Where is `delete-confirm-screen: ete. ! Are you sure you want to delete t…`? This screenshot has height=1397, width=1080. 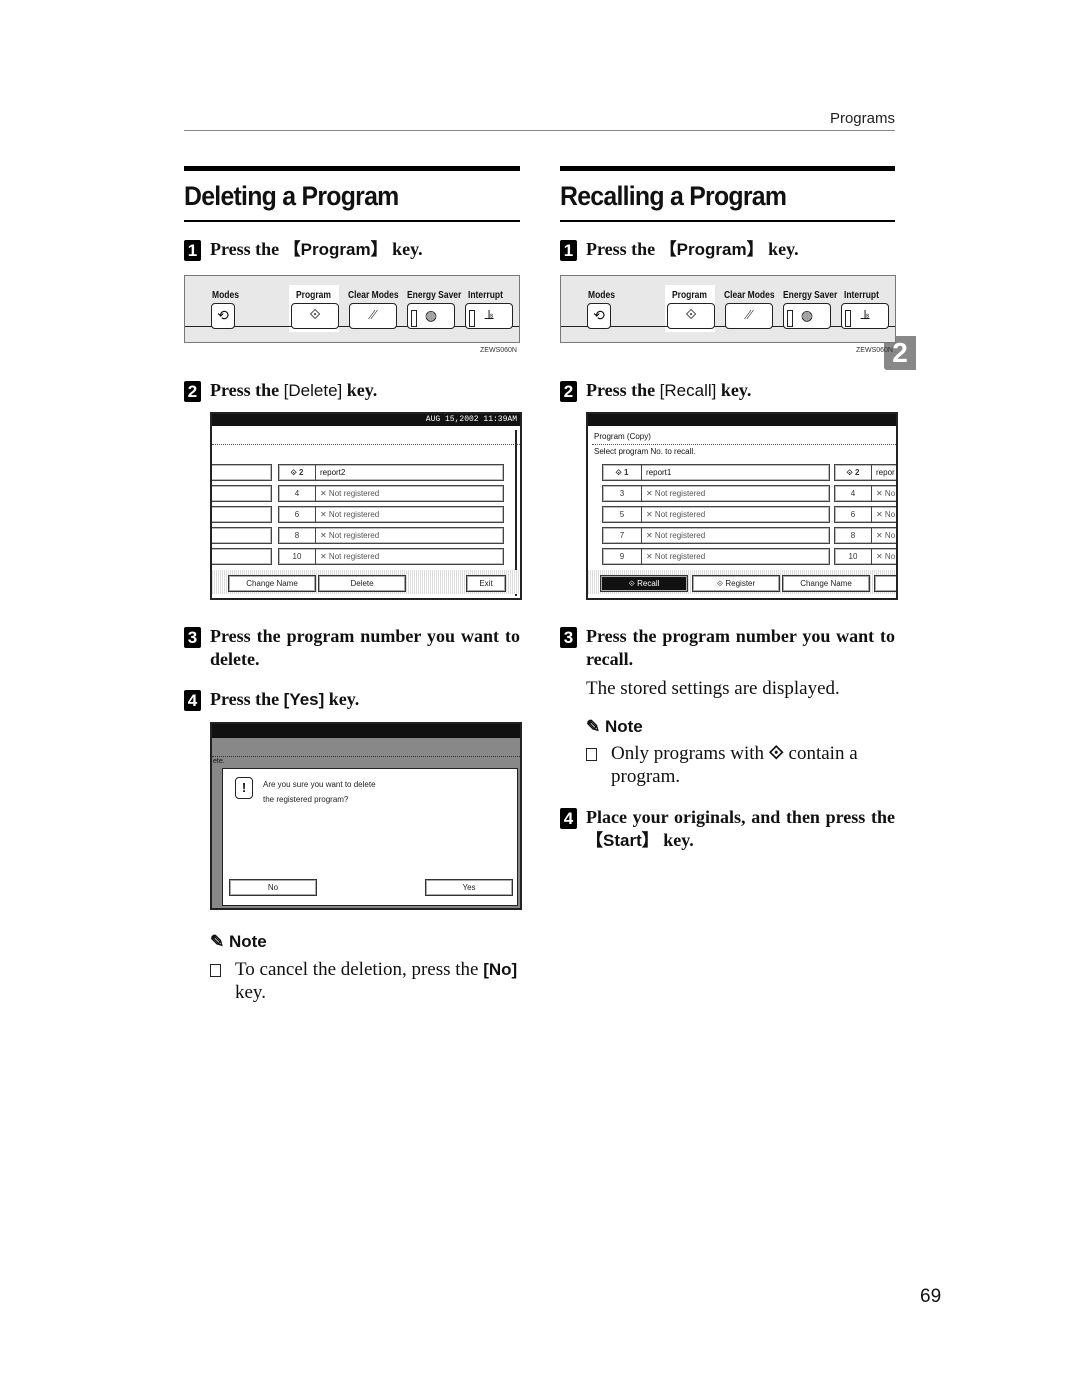
delete-confirm-screen: ete. ! Are you sure you want to delete t… is located at coordinates (366, 816).